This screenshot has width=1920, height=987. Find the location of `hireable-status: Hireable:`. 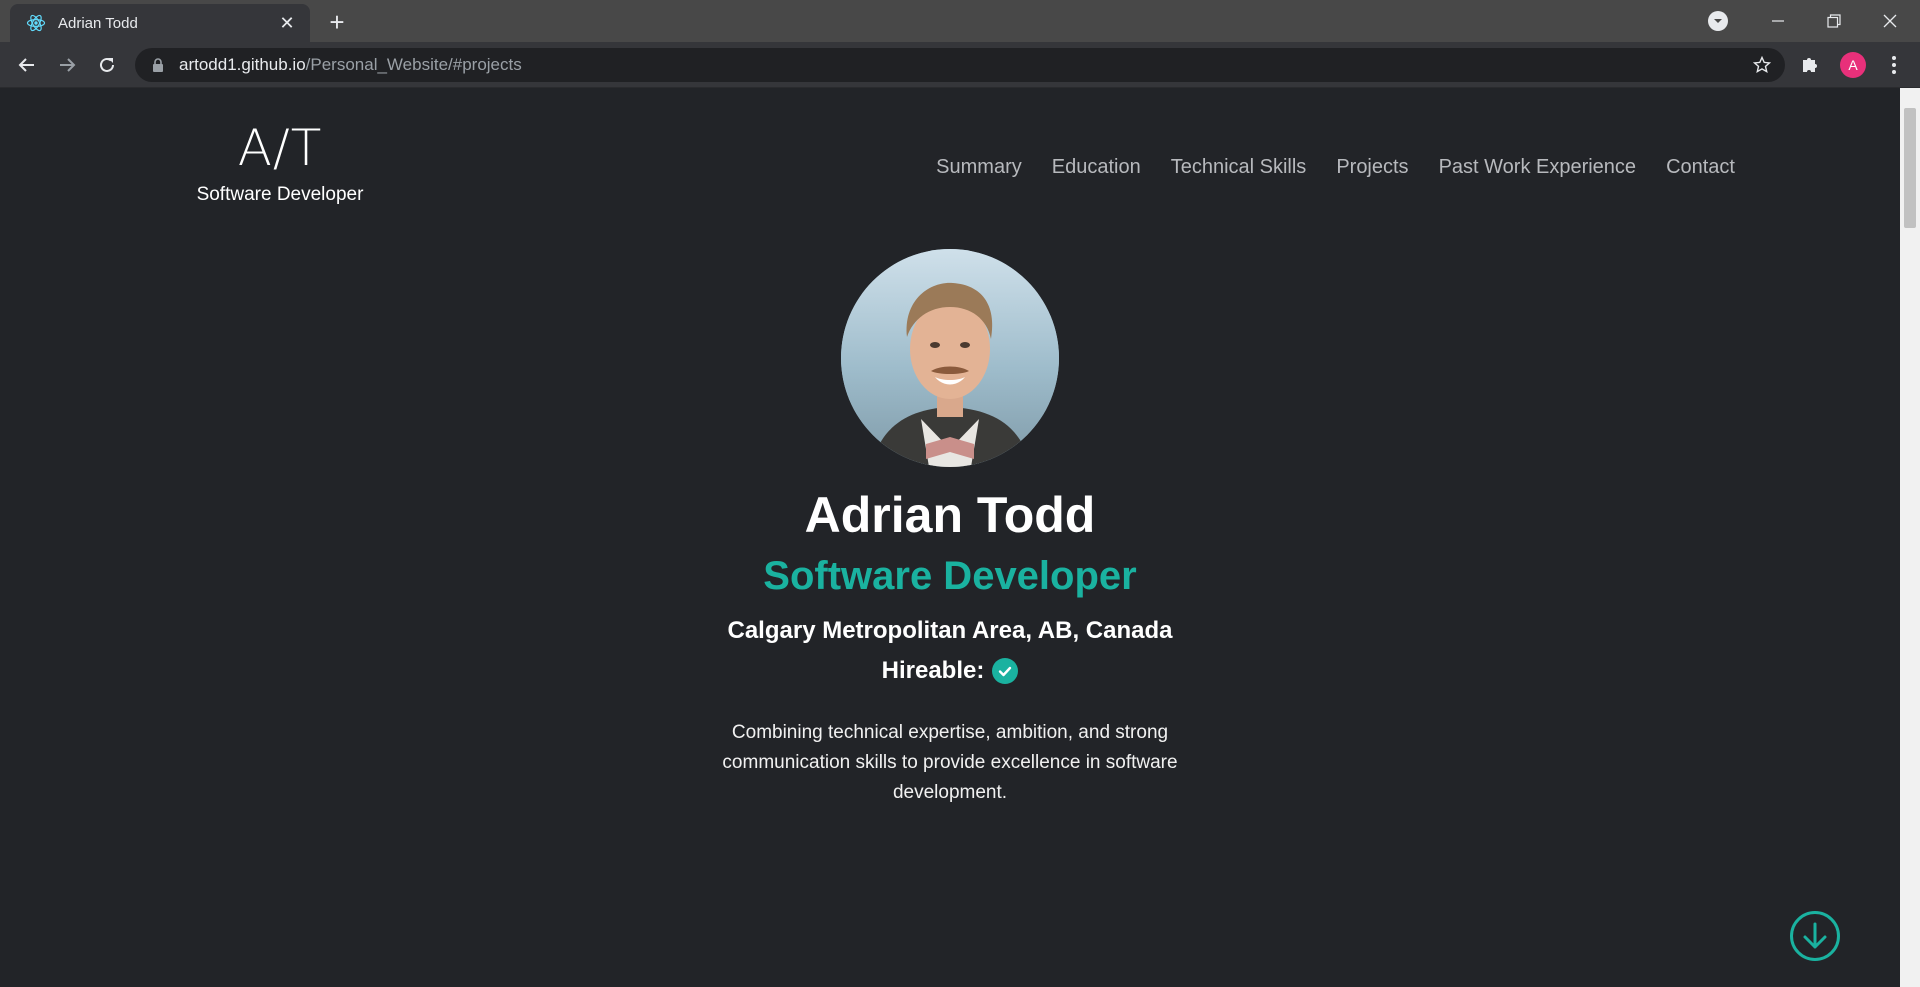

hireable-status: Hireable: is located at coordinates (950, 671).